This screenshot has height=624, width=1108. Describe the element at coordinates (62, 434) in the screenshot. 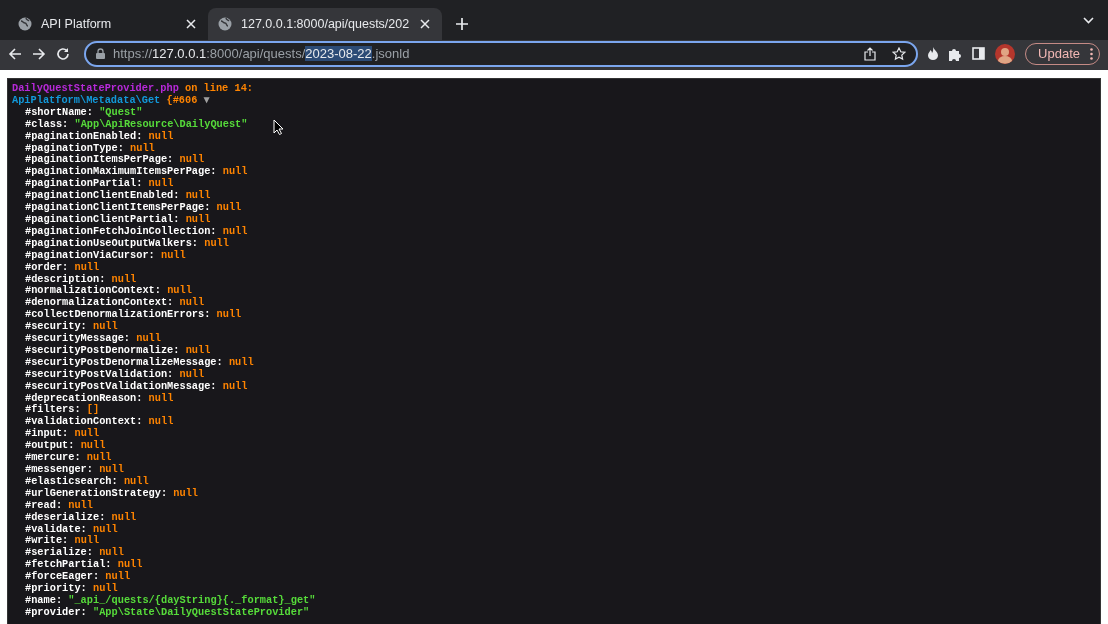

I see `dump-property: #input: null` at that location.